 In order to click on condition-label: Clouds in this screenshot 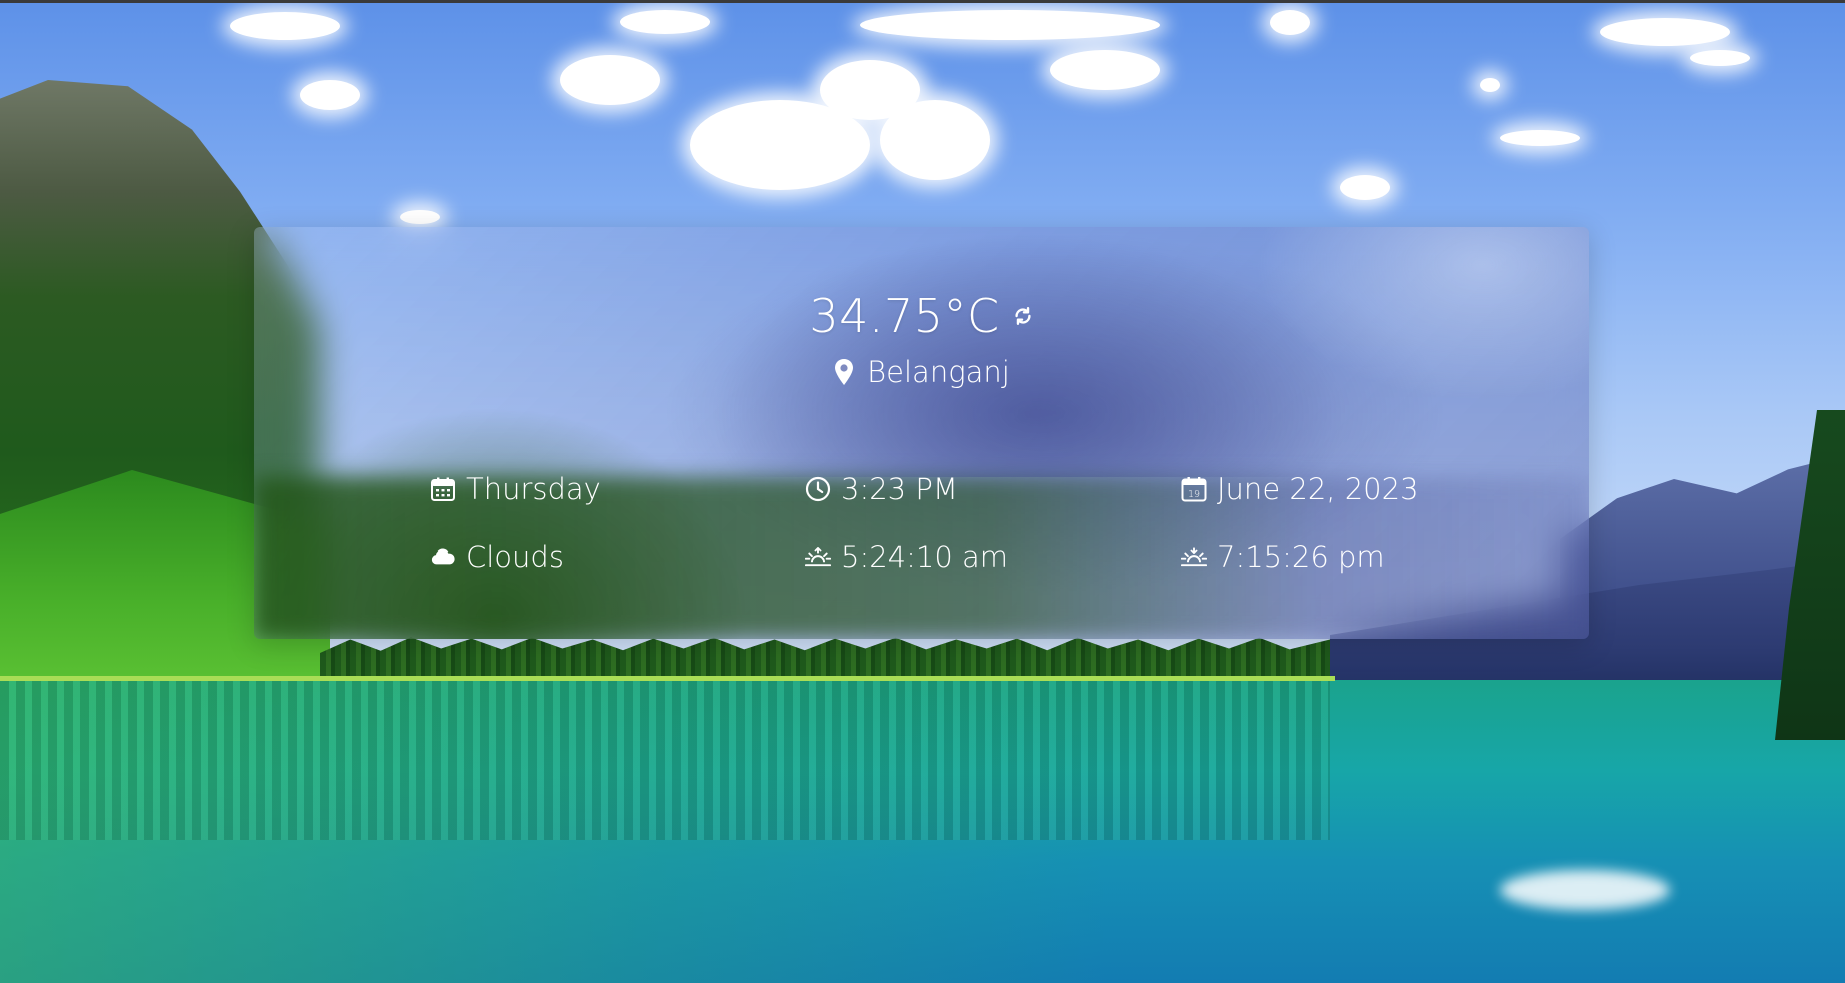, I will do `click(515, 557)`.